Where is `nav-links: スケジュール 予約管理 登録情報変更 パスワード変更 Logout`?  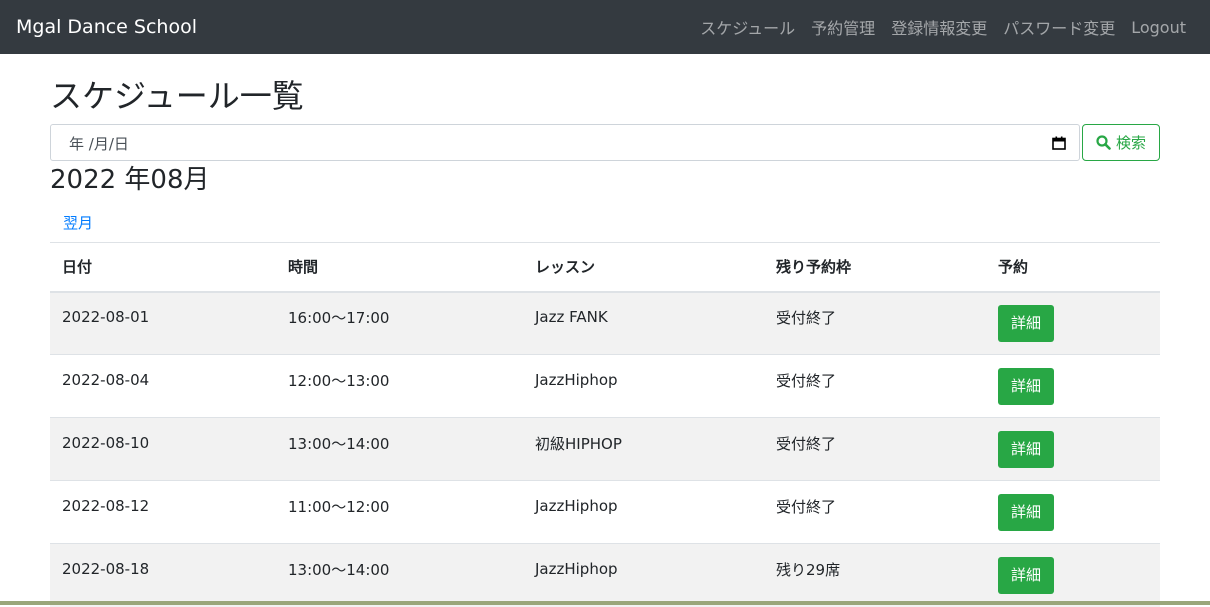 nav-links: スケジュール 予約管理 登録情報変更 パスワード変更 Logout is located at coordinates (943, 27).